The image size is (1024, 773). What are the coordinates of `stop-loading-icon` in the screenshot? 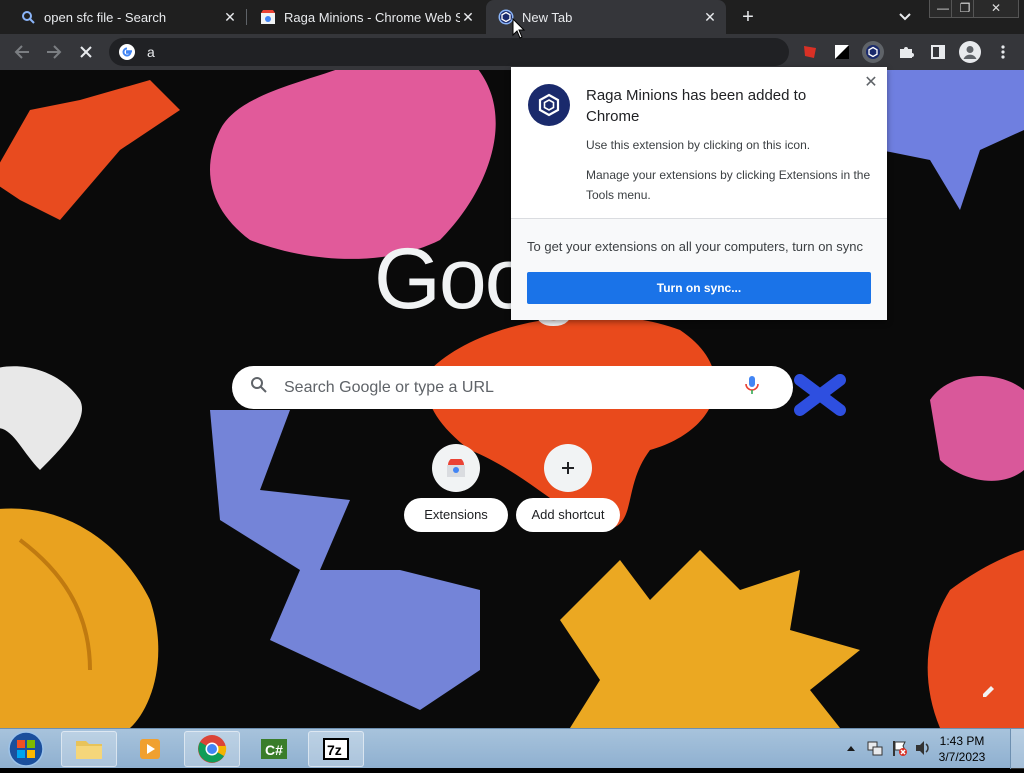 It's located at (86, 52).